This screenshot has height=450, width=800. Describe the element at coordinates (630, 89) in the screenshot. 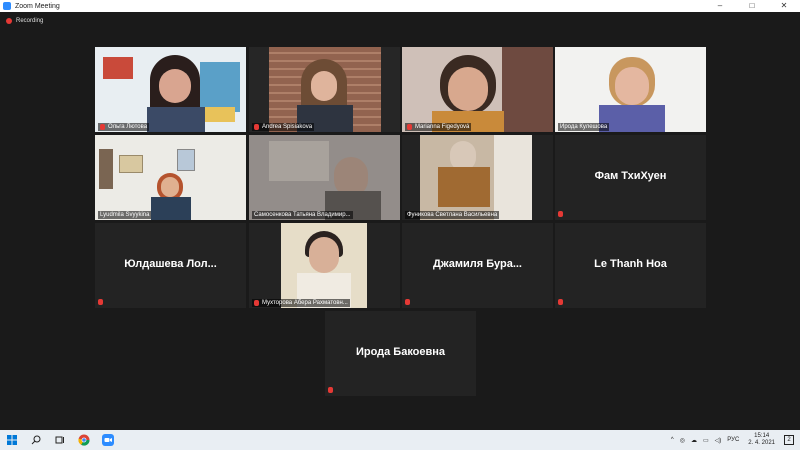

I see `participant-tile: Ирода Кулешова` at that location.